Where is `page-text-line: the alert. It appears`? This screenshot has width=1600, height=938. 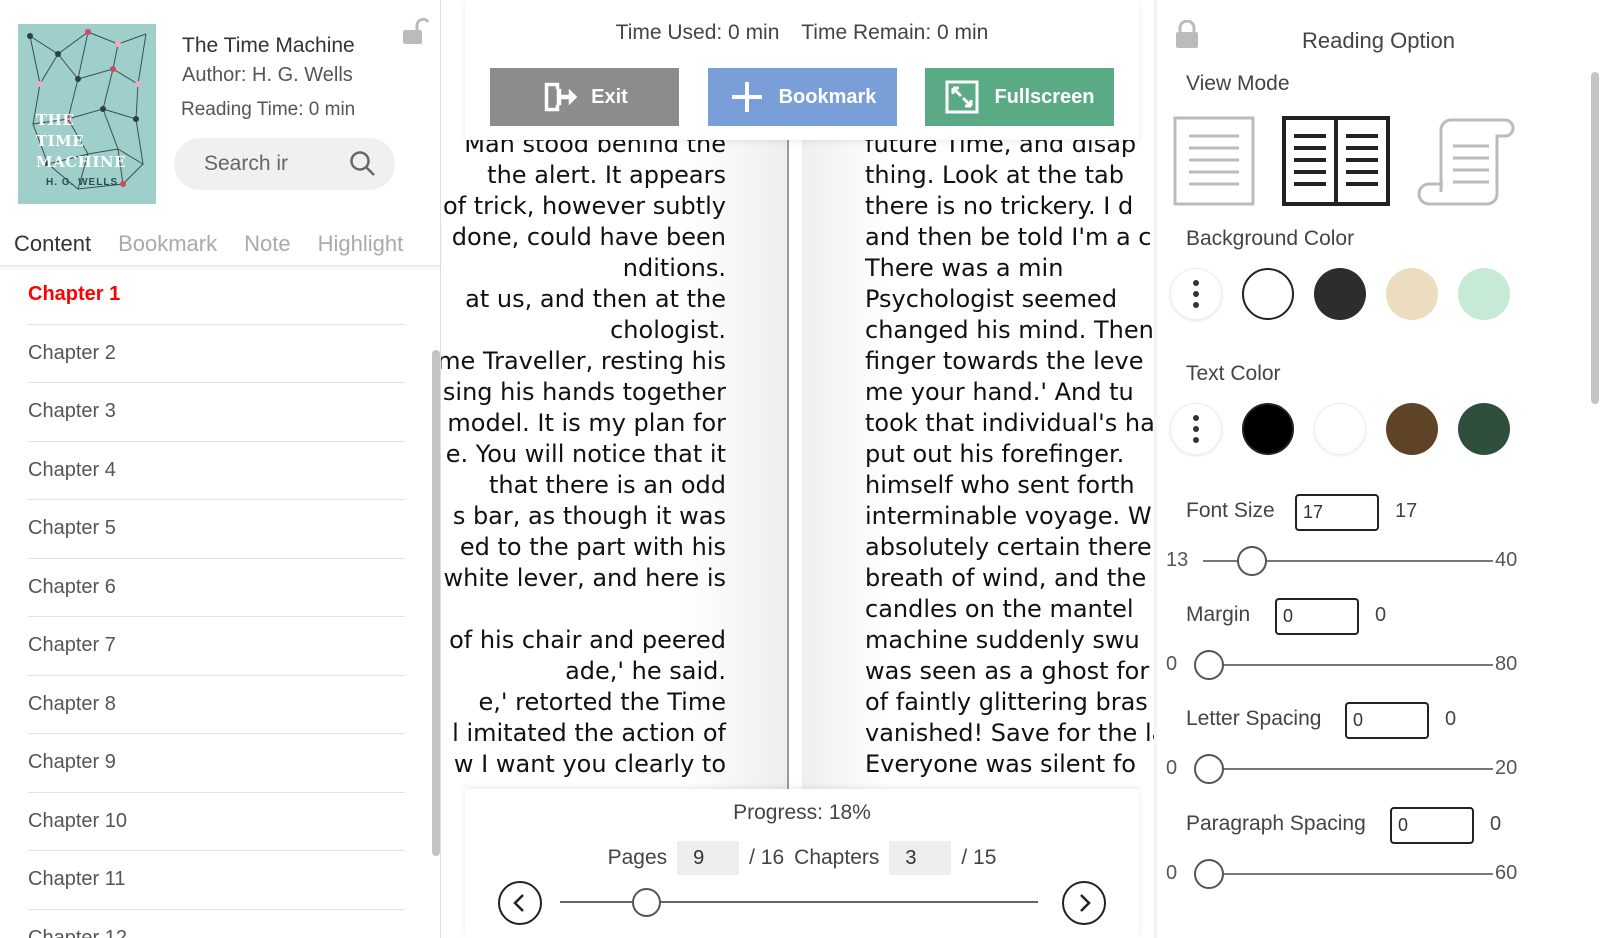
page-text-line: the alert. It appears is located at coordinates (606, 175).